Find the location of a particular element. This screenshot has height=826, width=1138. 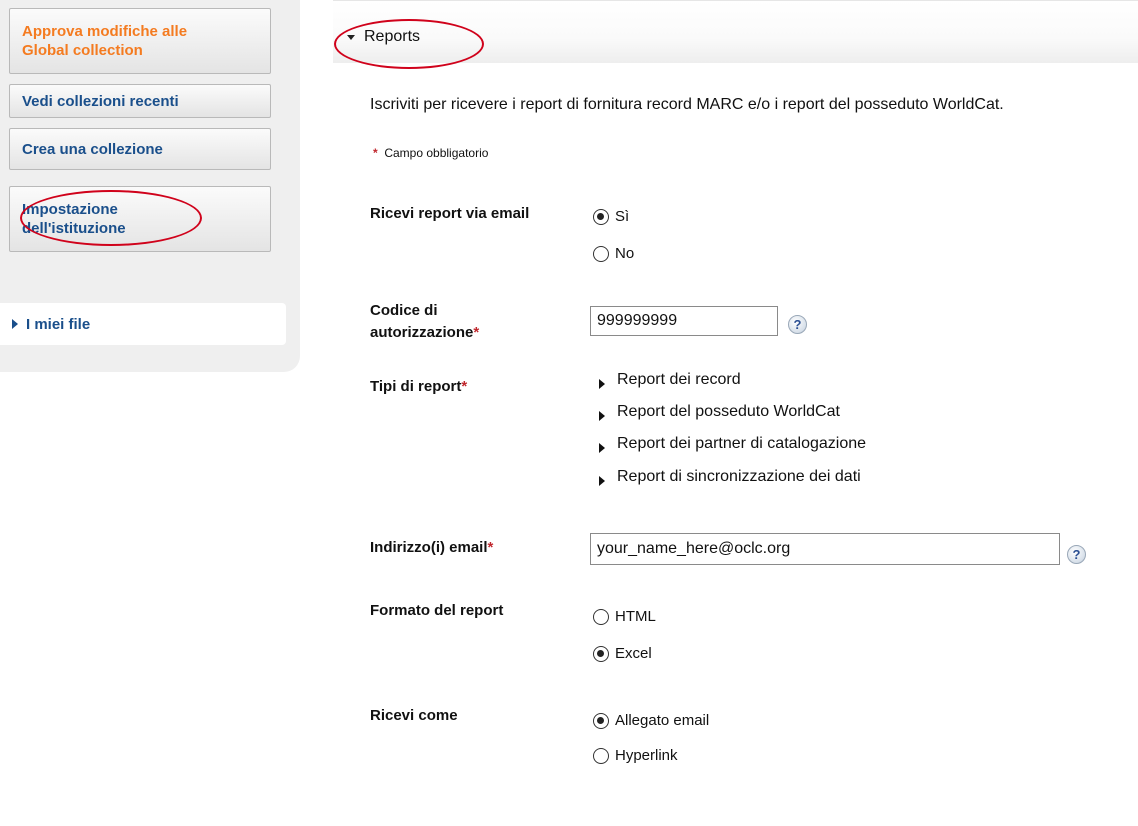

receive-attachment-radio: Allegato email is located at coordinates (651, 720).